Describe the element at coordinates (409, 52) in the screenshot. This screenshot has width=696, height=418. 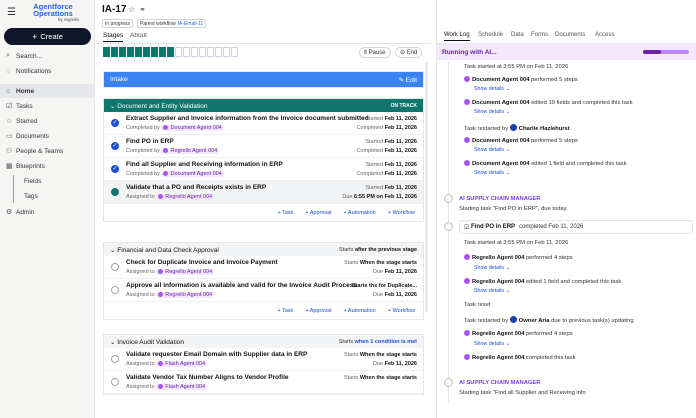
I see `end-button: ⊖ End` at that location.